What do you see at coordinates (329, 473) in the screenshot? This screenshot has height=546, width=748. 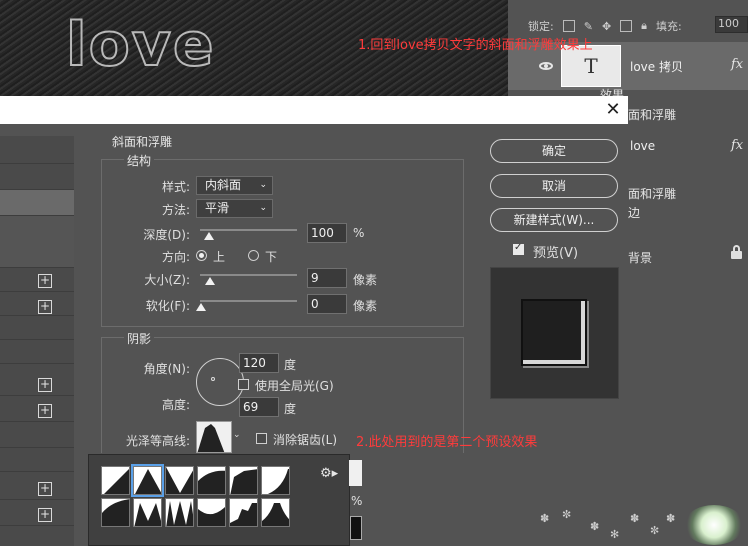 I see `gear-icon: ⚙︎▸` at bounding box center [329, 473].